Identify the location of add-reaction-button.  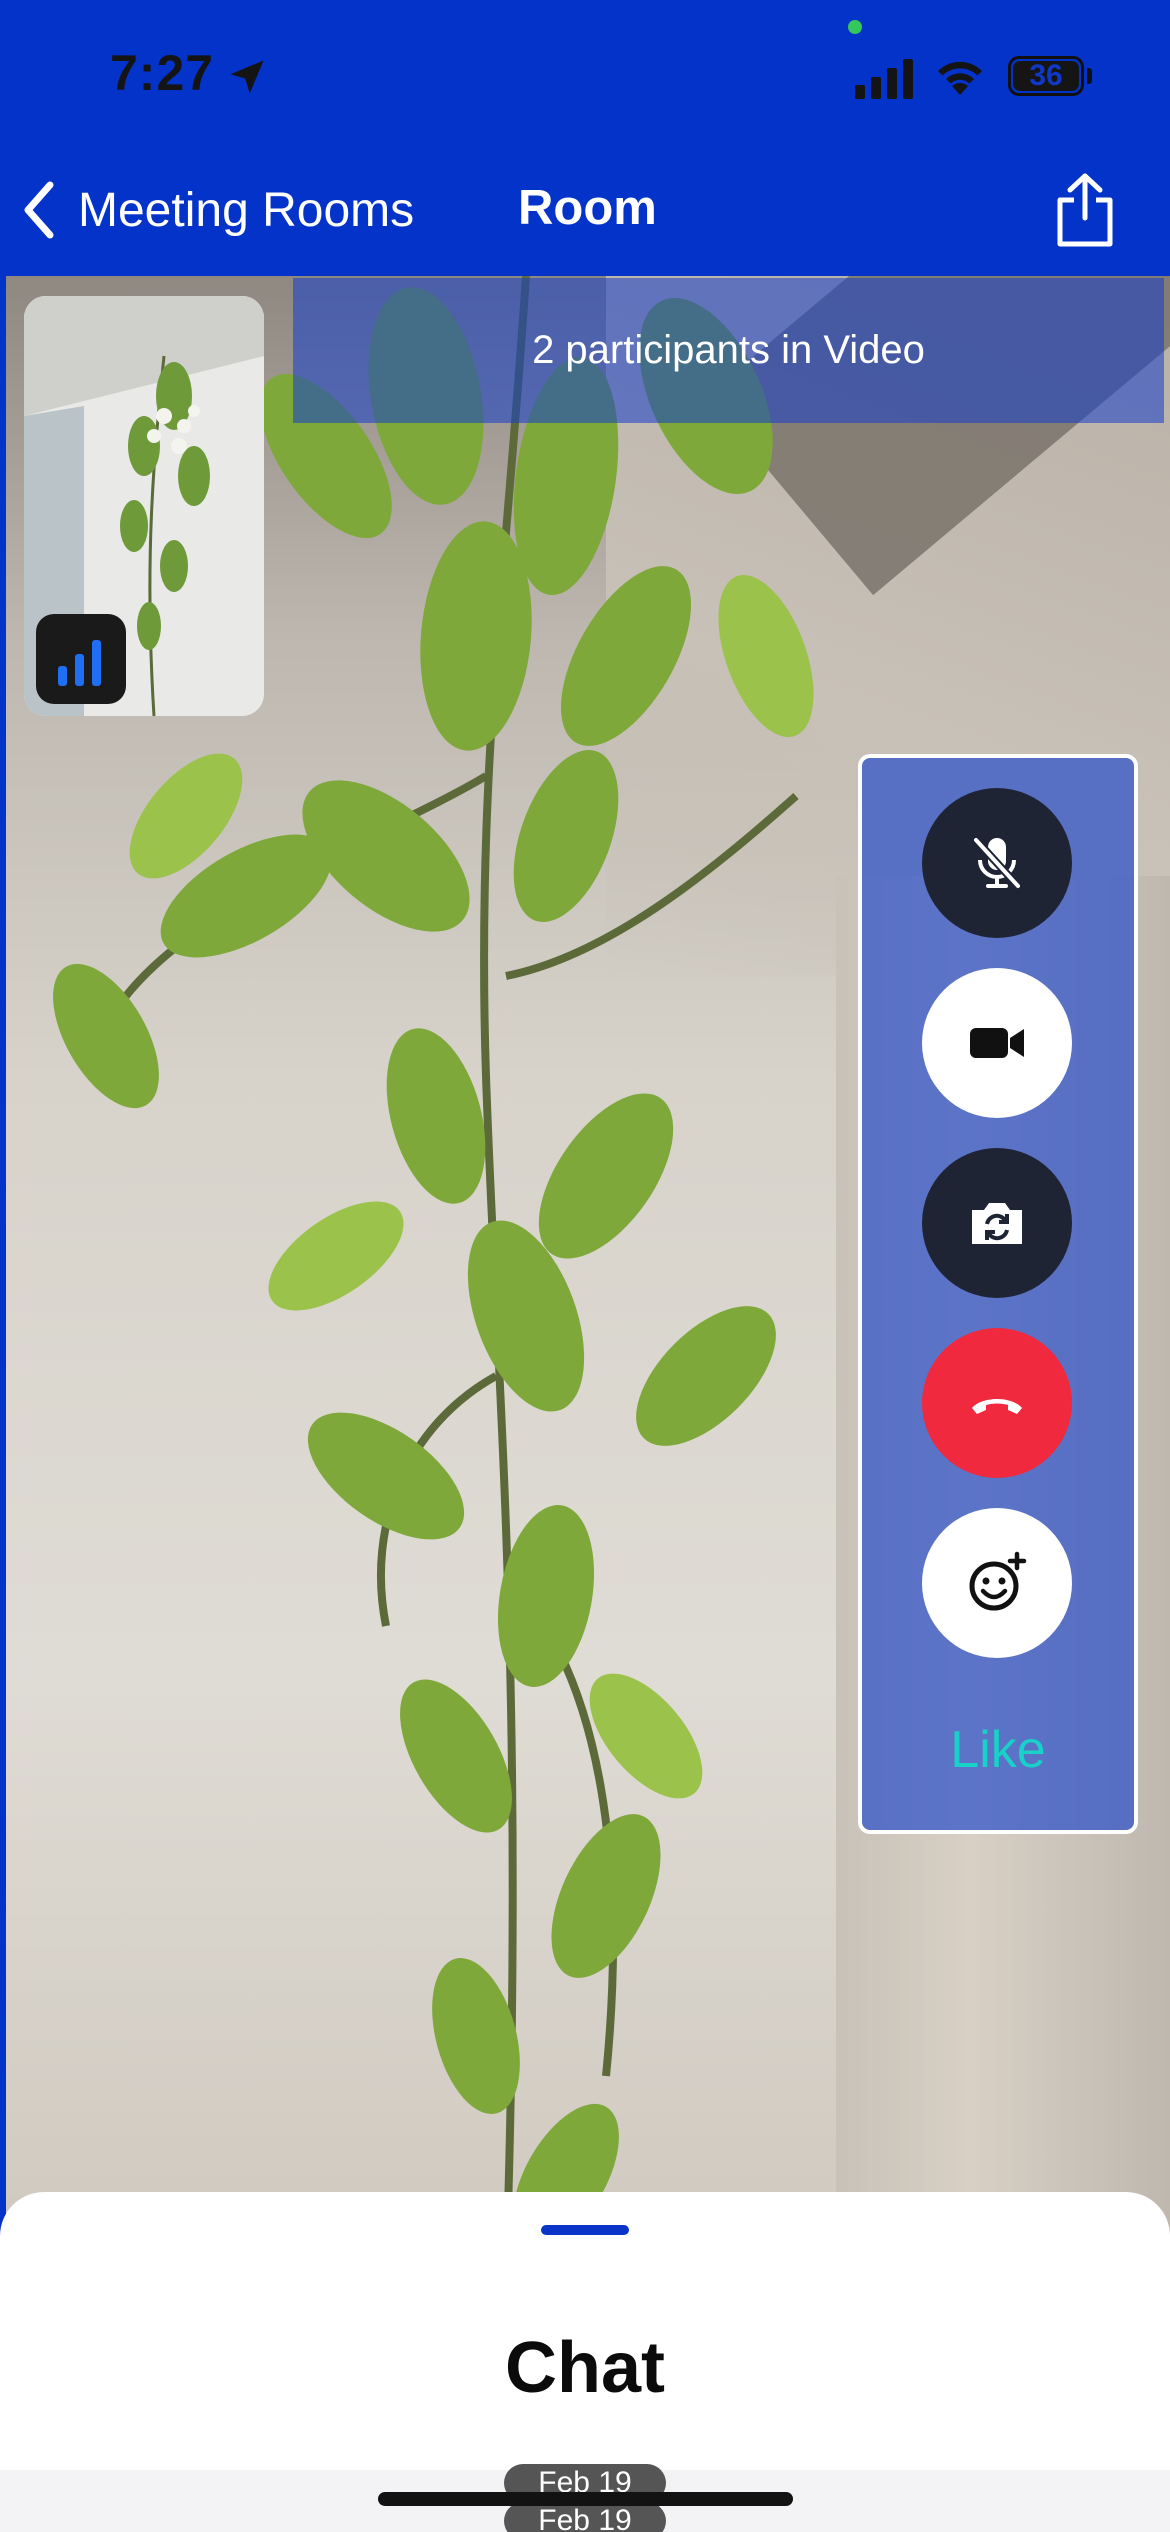
(997, 1583).